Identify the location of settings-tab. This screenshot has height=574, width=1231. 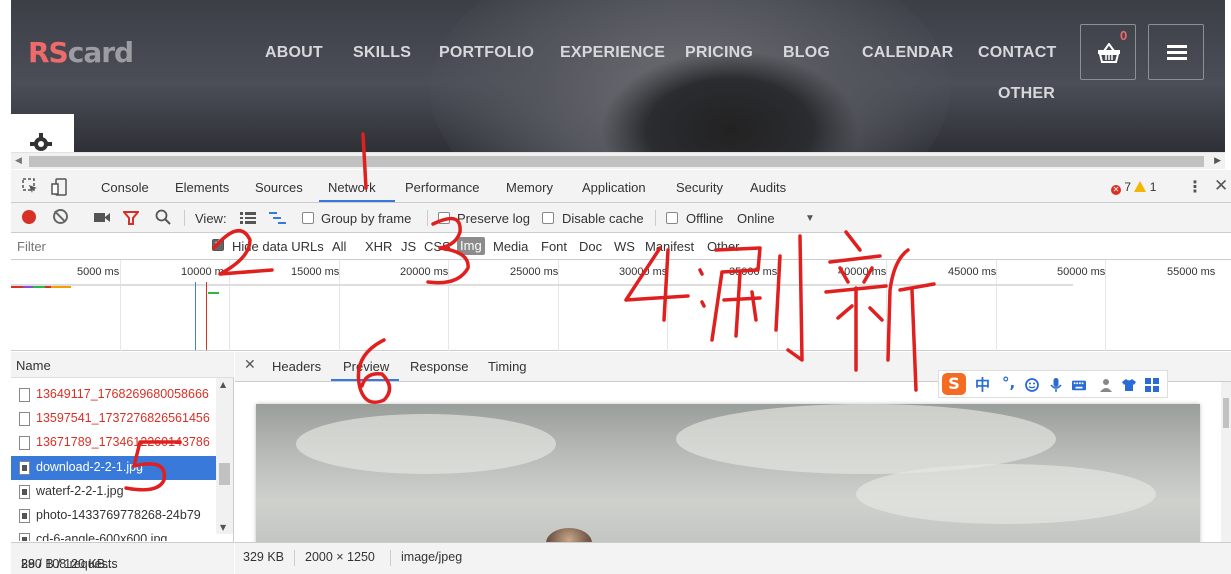
(42, 133).